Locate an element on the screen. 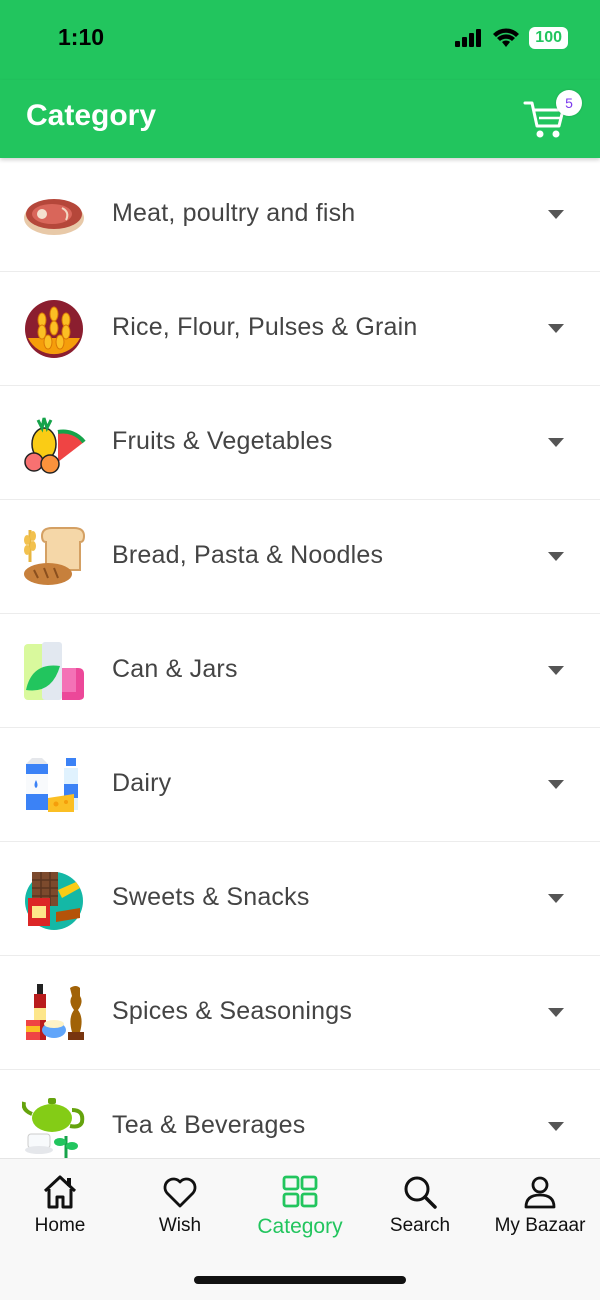 This screenshot has height=1300, width=600. wheat-icon is located at coordinates (54, 329).